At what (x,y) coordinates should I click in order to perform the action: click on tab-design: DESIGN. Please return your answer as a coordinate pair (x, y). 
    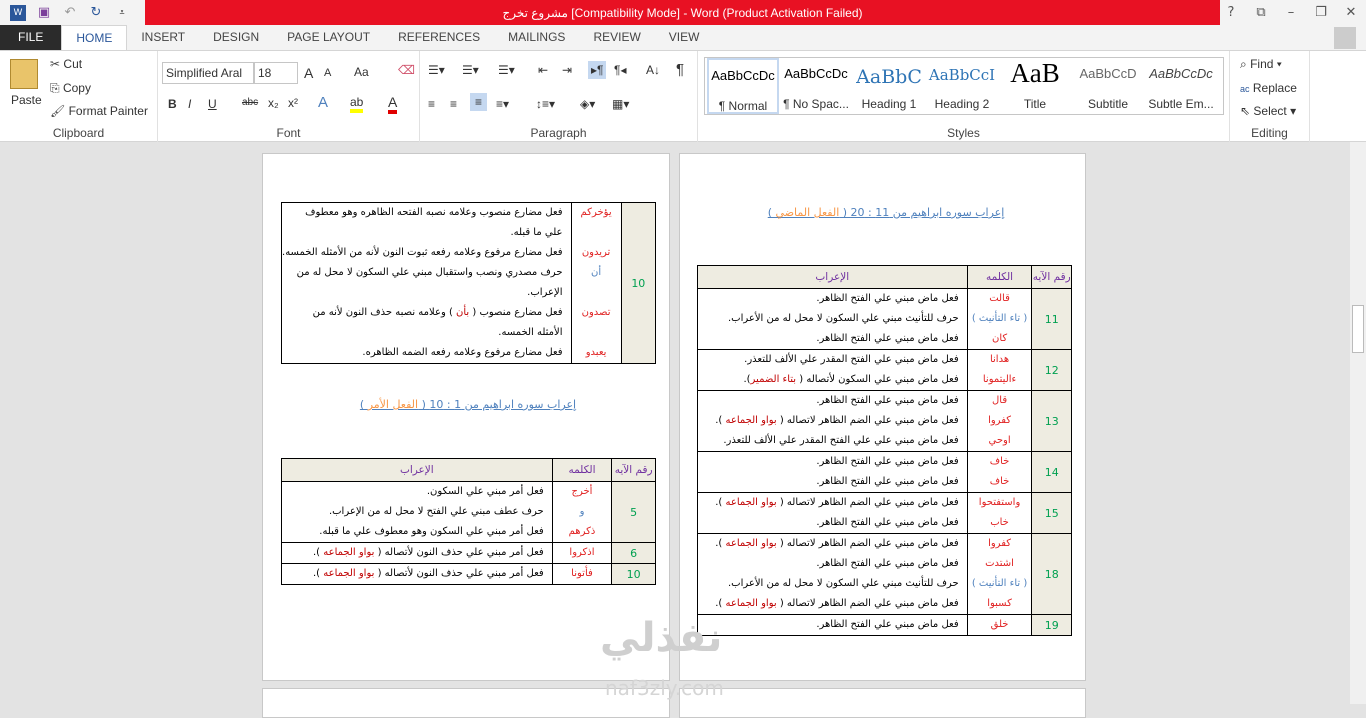
    Looking at the image, I should click on (236, 37).